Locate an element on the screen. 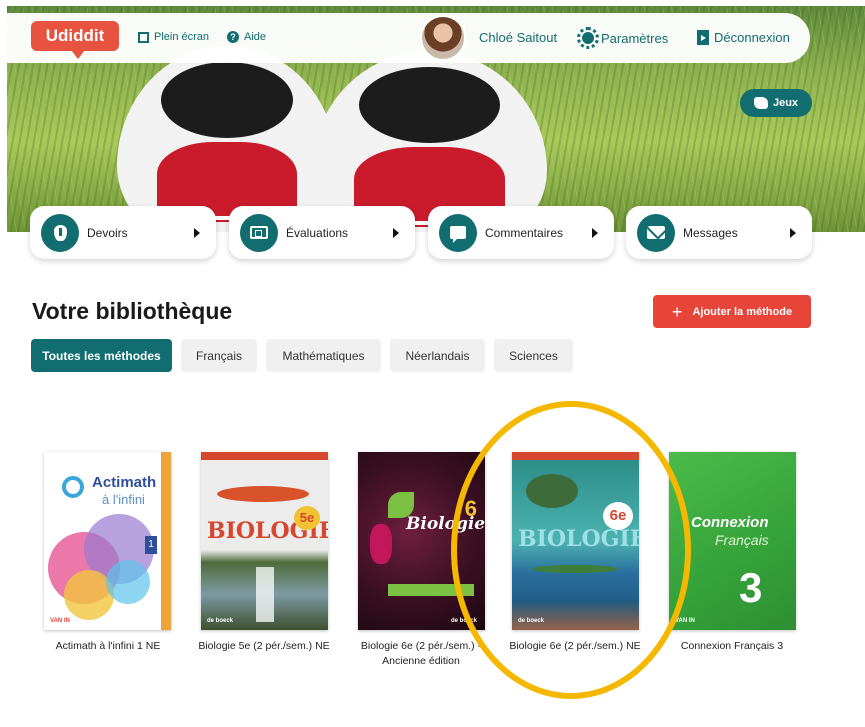 This screenshot has height=727, width=865. add-method-label: Ajouter la méthode is located at coordinates (742, 311).